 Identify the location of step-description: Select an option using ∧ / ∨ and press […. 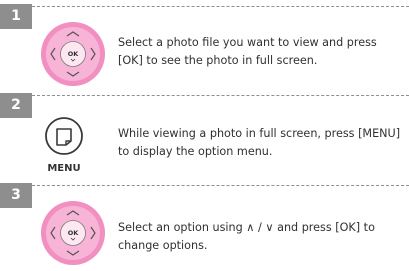
(246, 236).